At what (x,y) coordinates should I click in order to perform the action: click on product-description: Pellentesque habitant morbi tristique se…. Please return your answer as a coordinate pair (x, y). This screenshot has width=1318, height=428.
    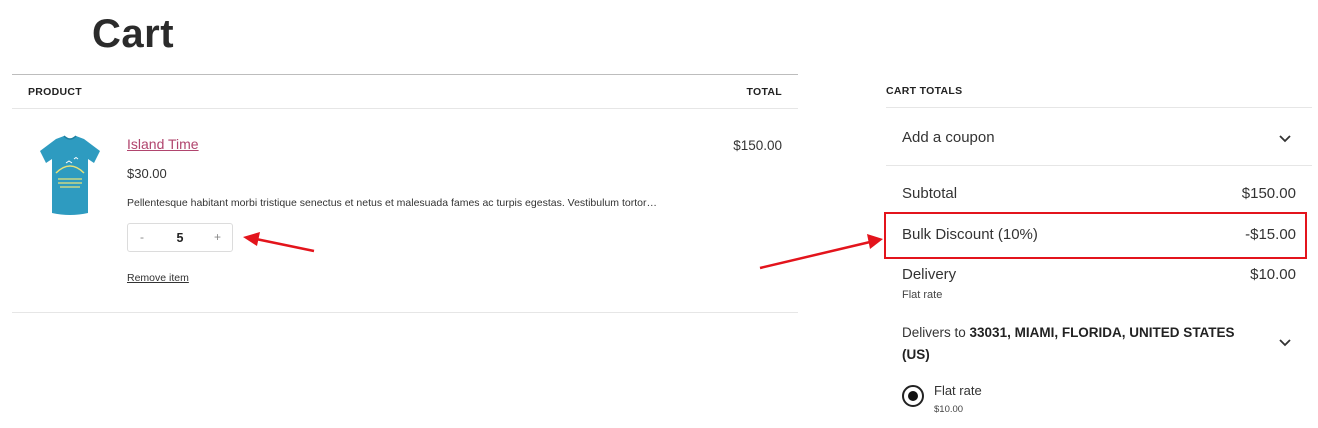
    Looking at the image, I should click on (392, 203).